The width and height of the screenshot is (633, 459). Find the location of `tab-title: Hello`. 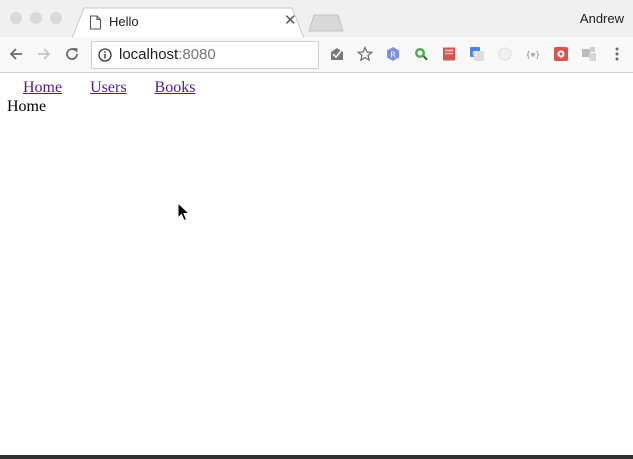

tab-title: Hello is located at coordinates (124, 21).